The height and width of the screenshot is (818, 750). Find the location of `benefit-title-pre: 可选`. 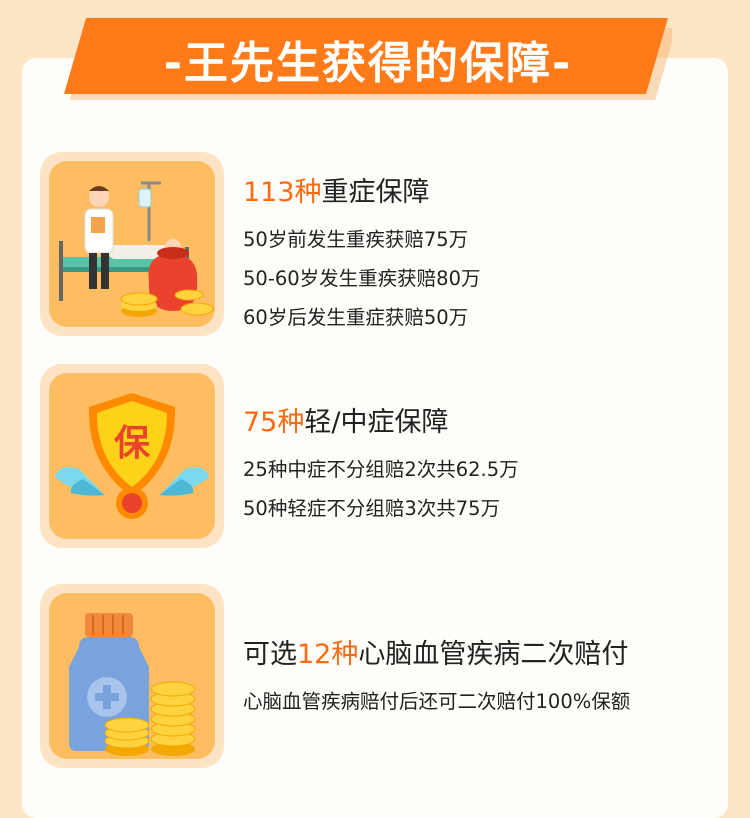

benefit-title-pre: 可选 is located at coordinates (270, 654).